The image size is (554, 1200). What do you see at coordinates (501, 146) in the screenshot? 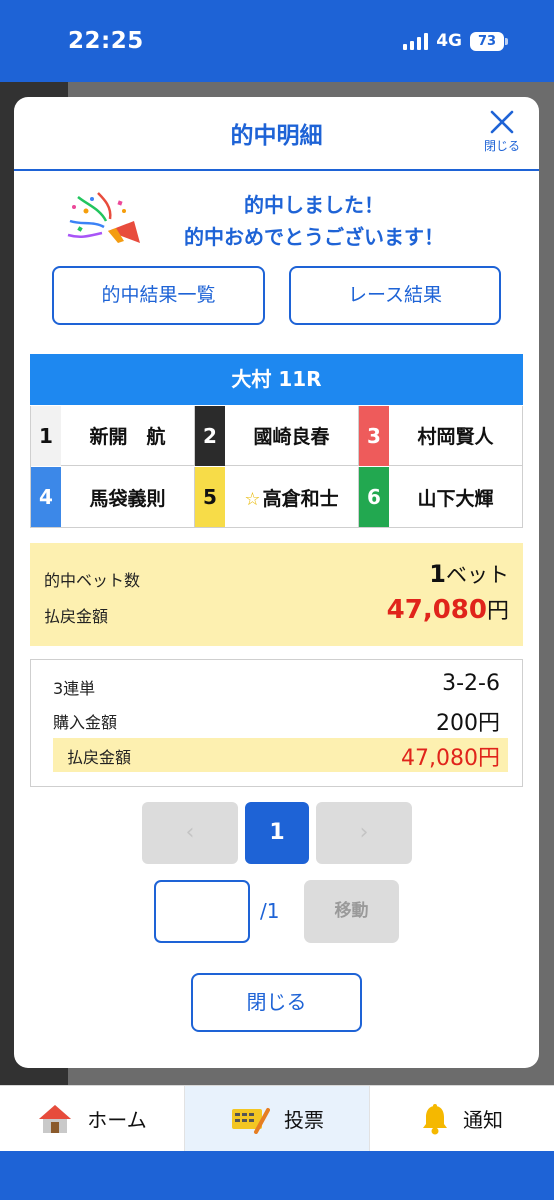
I see `close-label: 閉じる` at bounding box center [501, 146].